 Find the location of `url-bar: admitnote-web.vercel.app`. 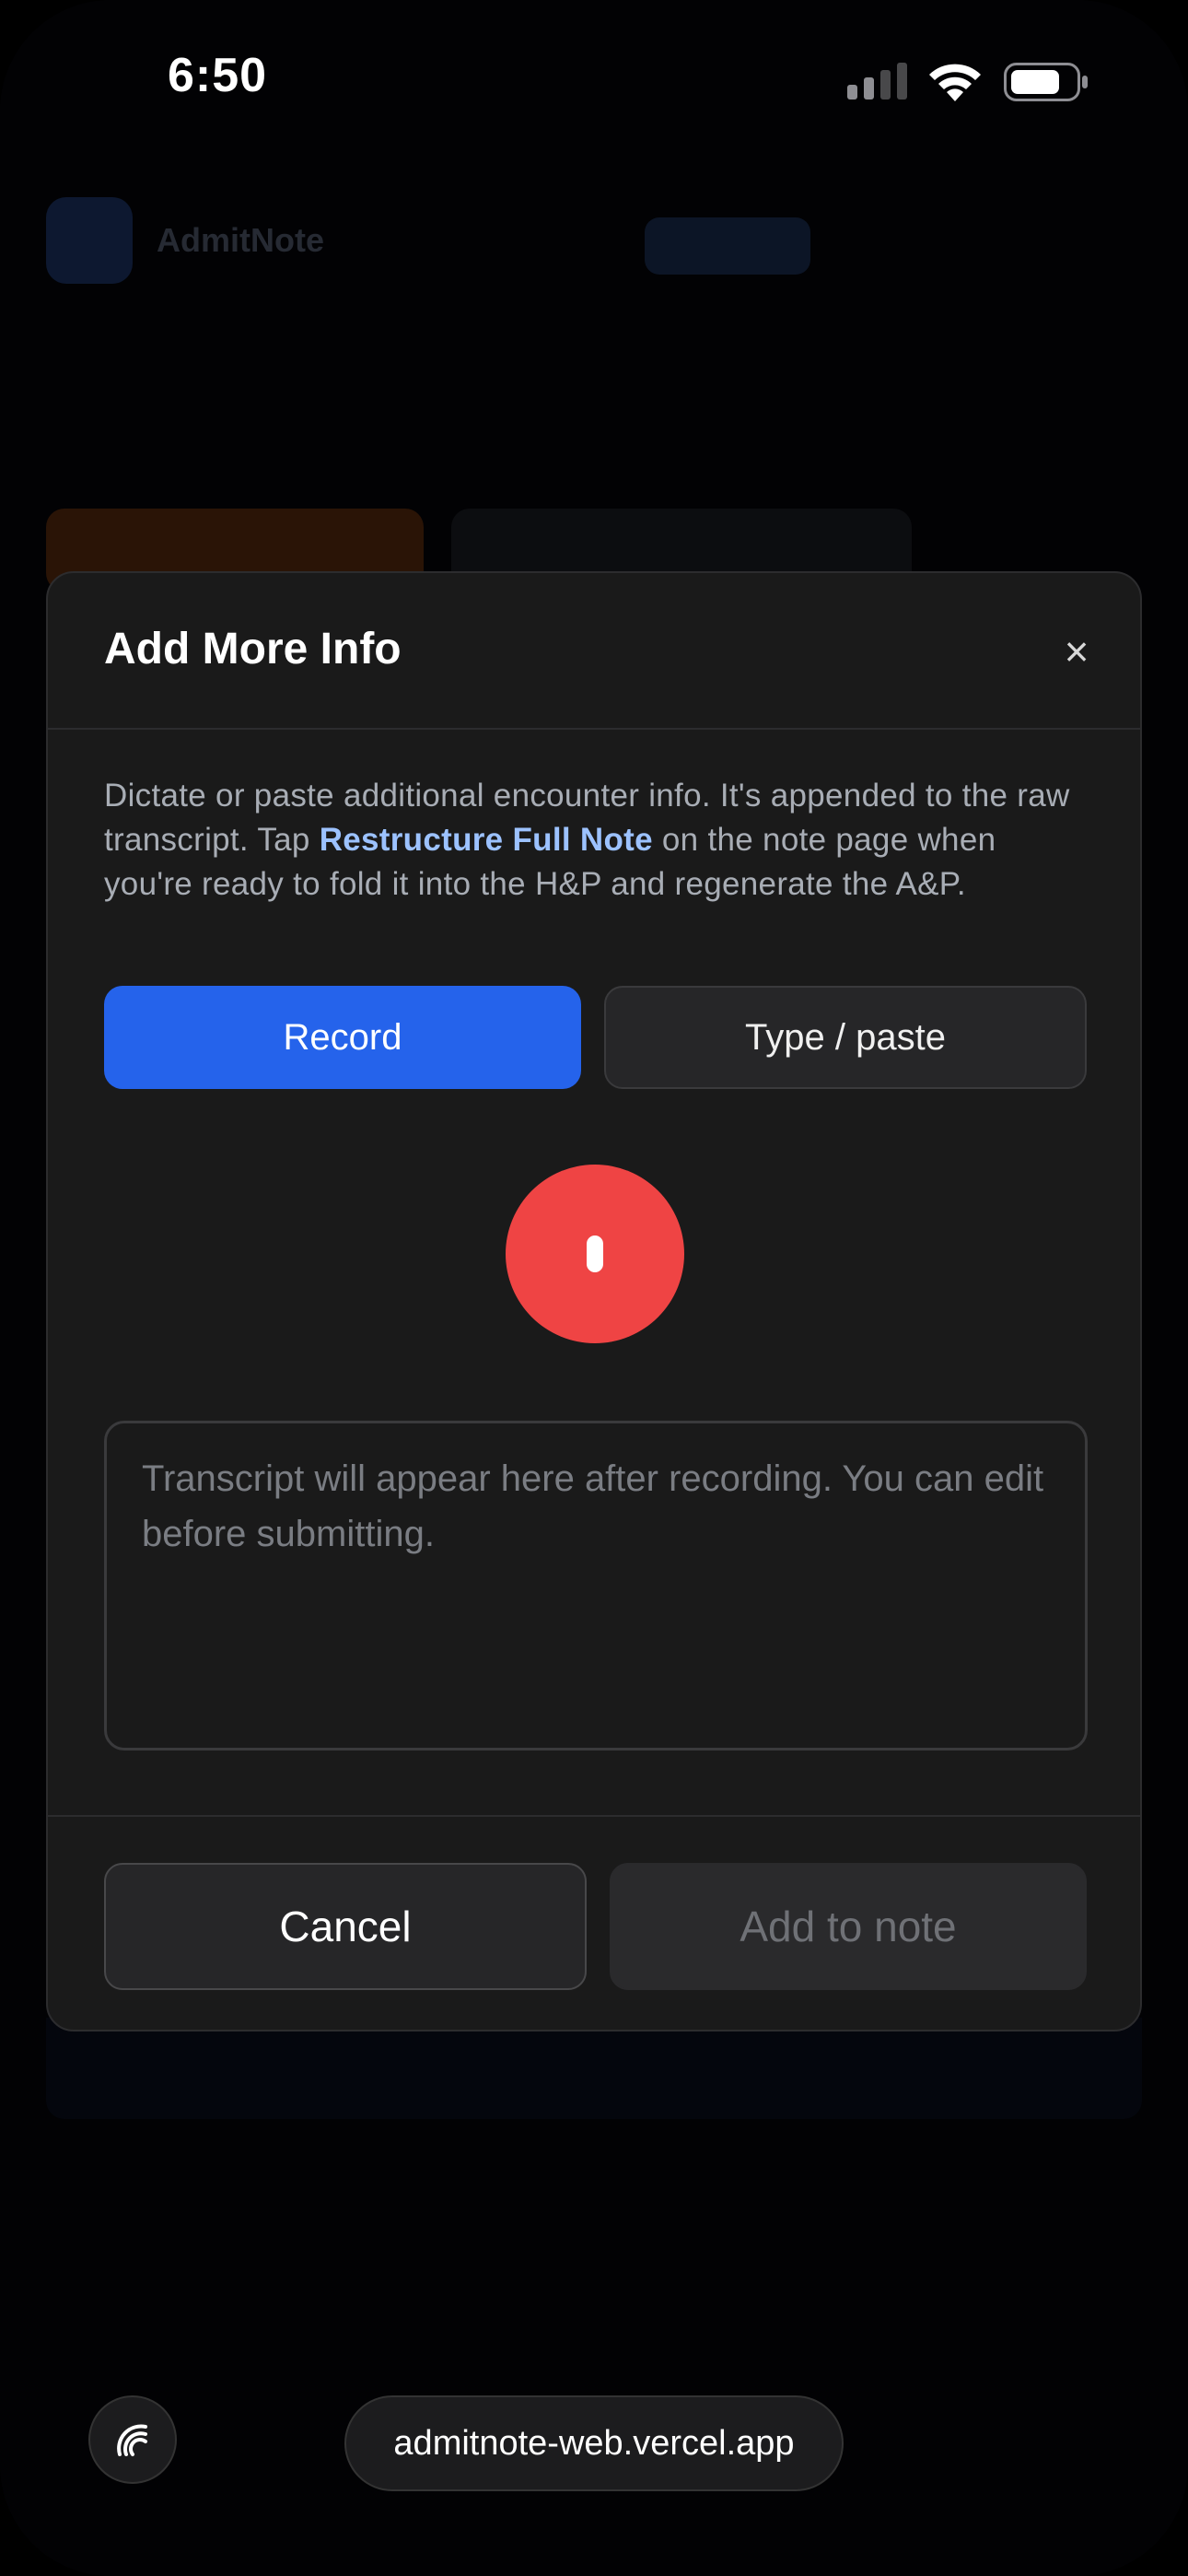

url-bar: admitnote-web.vercel.app is located at coordinates (594, 2443).